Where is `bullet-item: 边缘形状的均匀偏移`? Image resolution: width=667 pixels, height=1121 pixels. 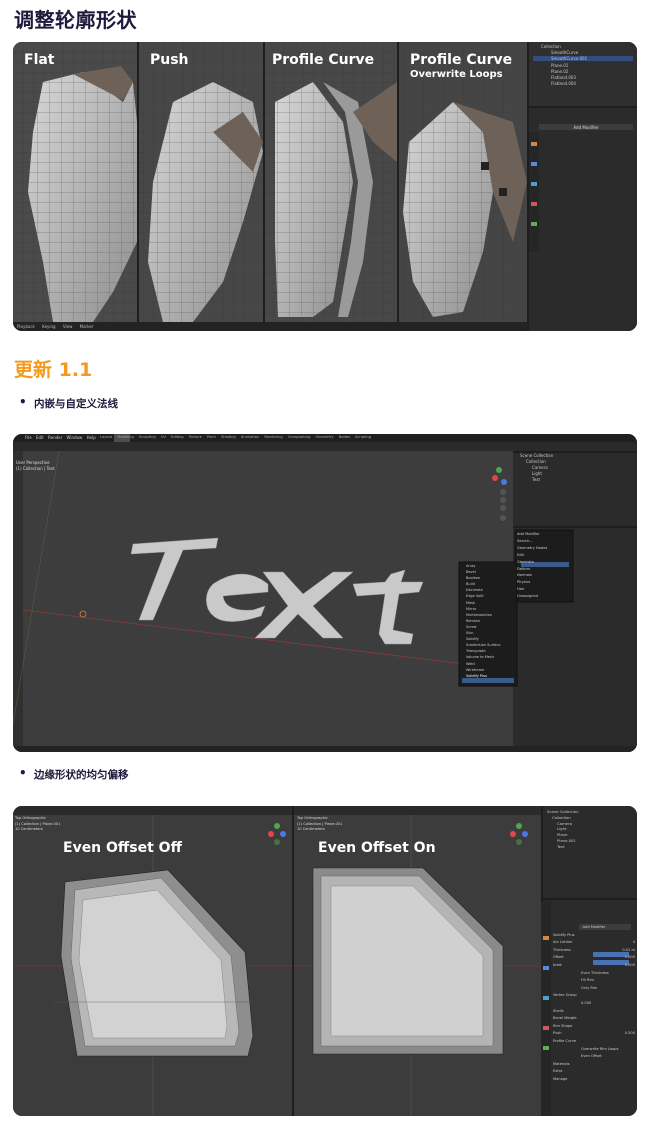
bullet-item: 边缘形状的均匀偏移 is located at coordinates (74, 774).